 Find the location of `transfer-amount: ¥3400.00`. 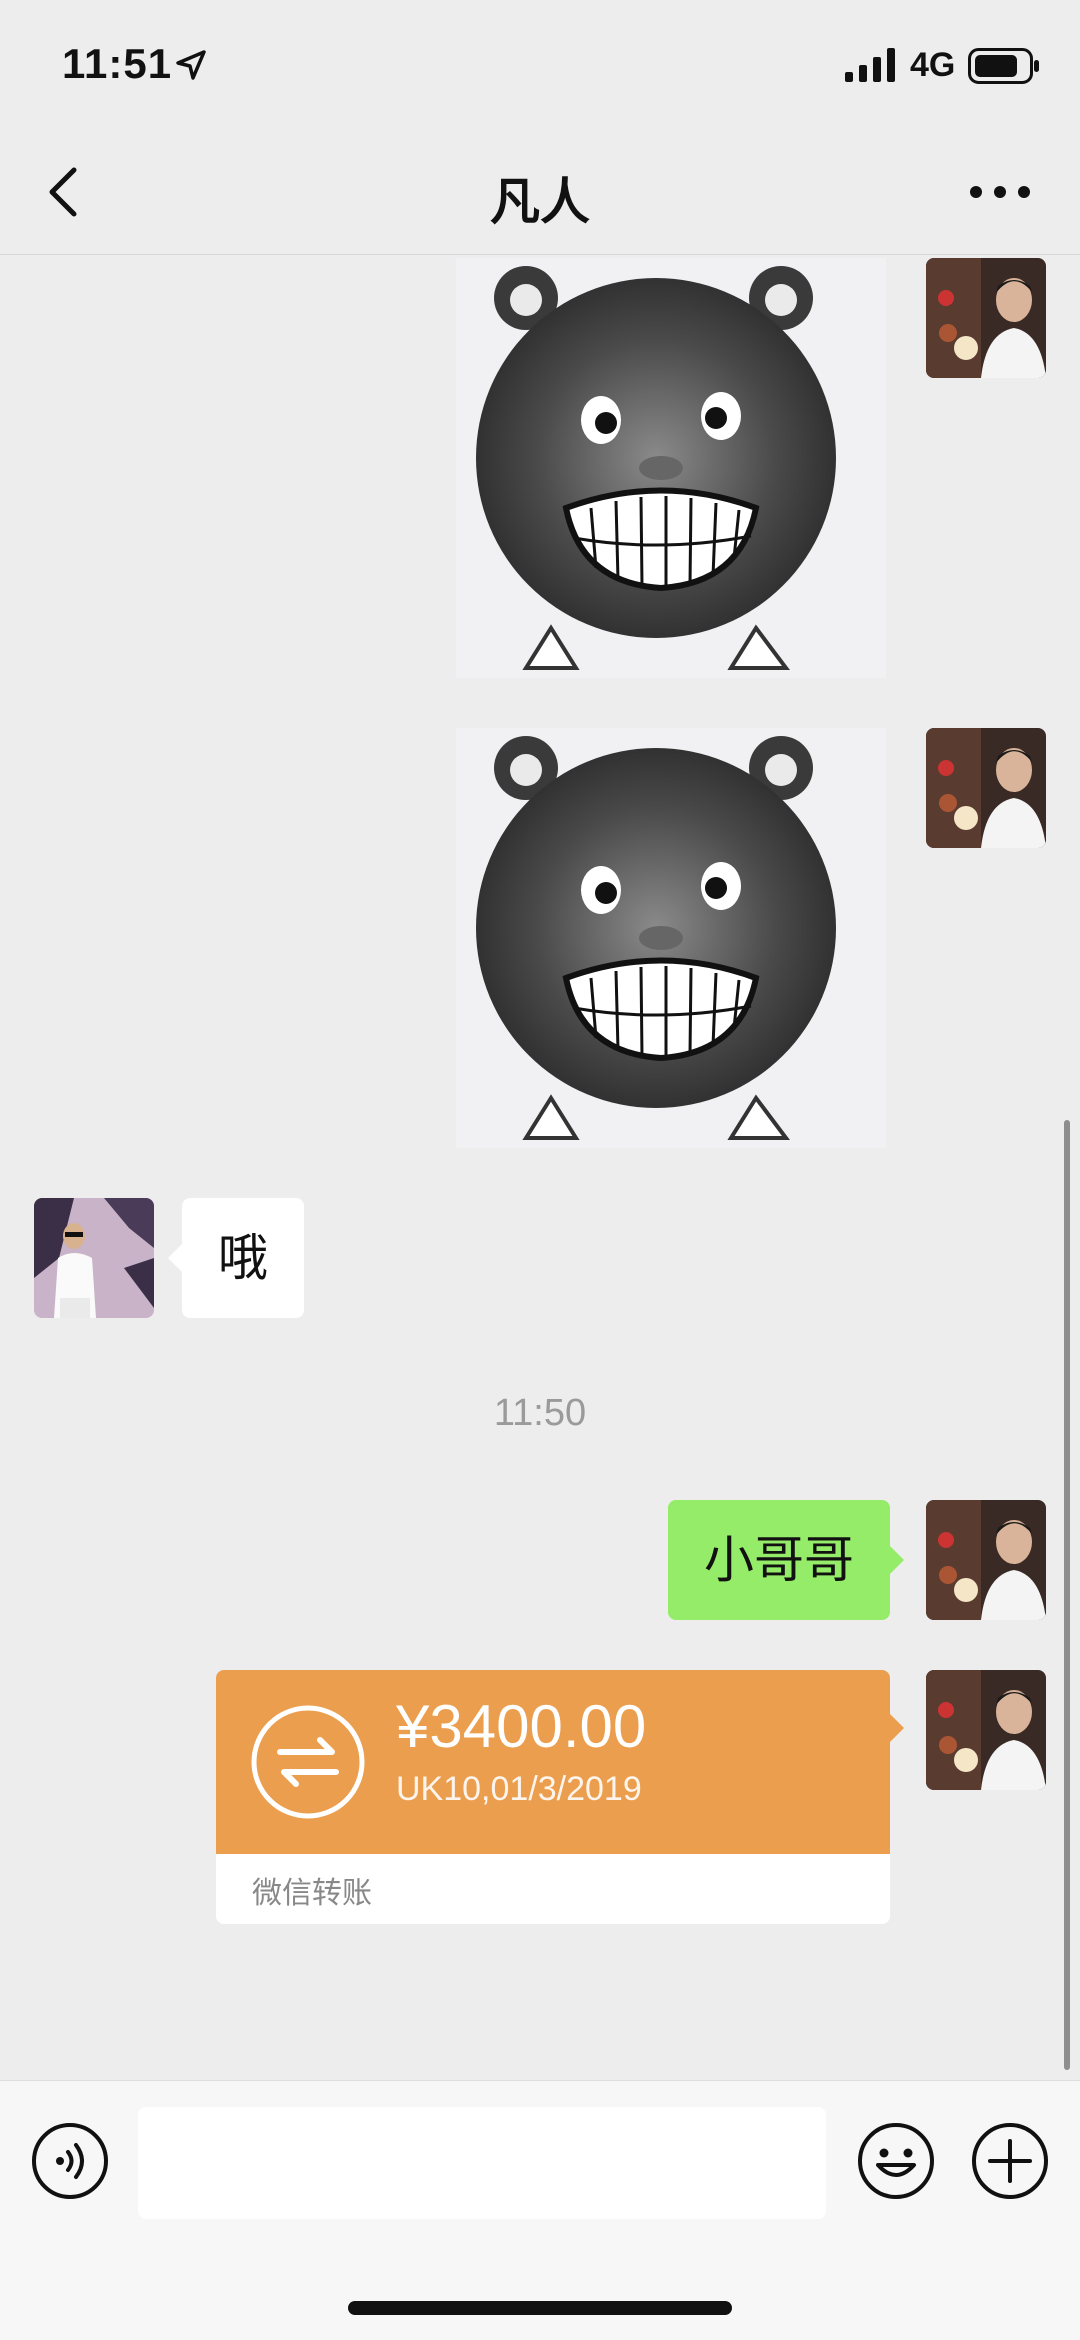

transfer-amount: ¥3400.00 is located at coordinates (521, 1726).